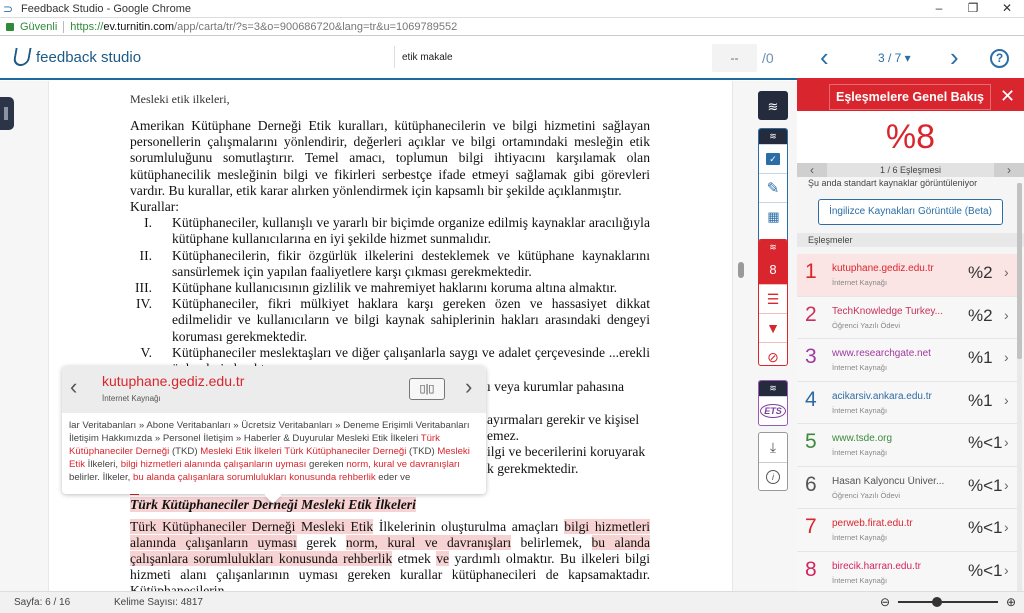 This screenshot has width=1024, height=613. Describe the element at coordinates (773, 269) in the screenshot. I see `similarity-score-button: 8` at that location.